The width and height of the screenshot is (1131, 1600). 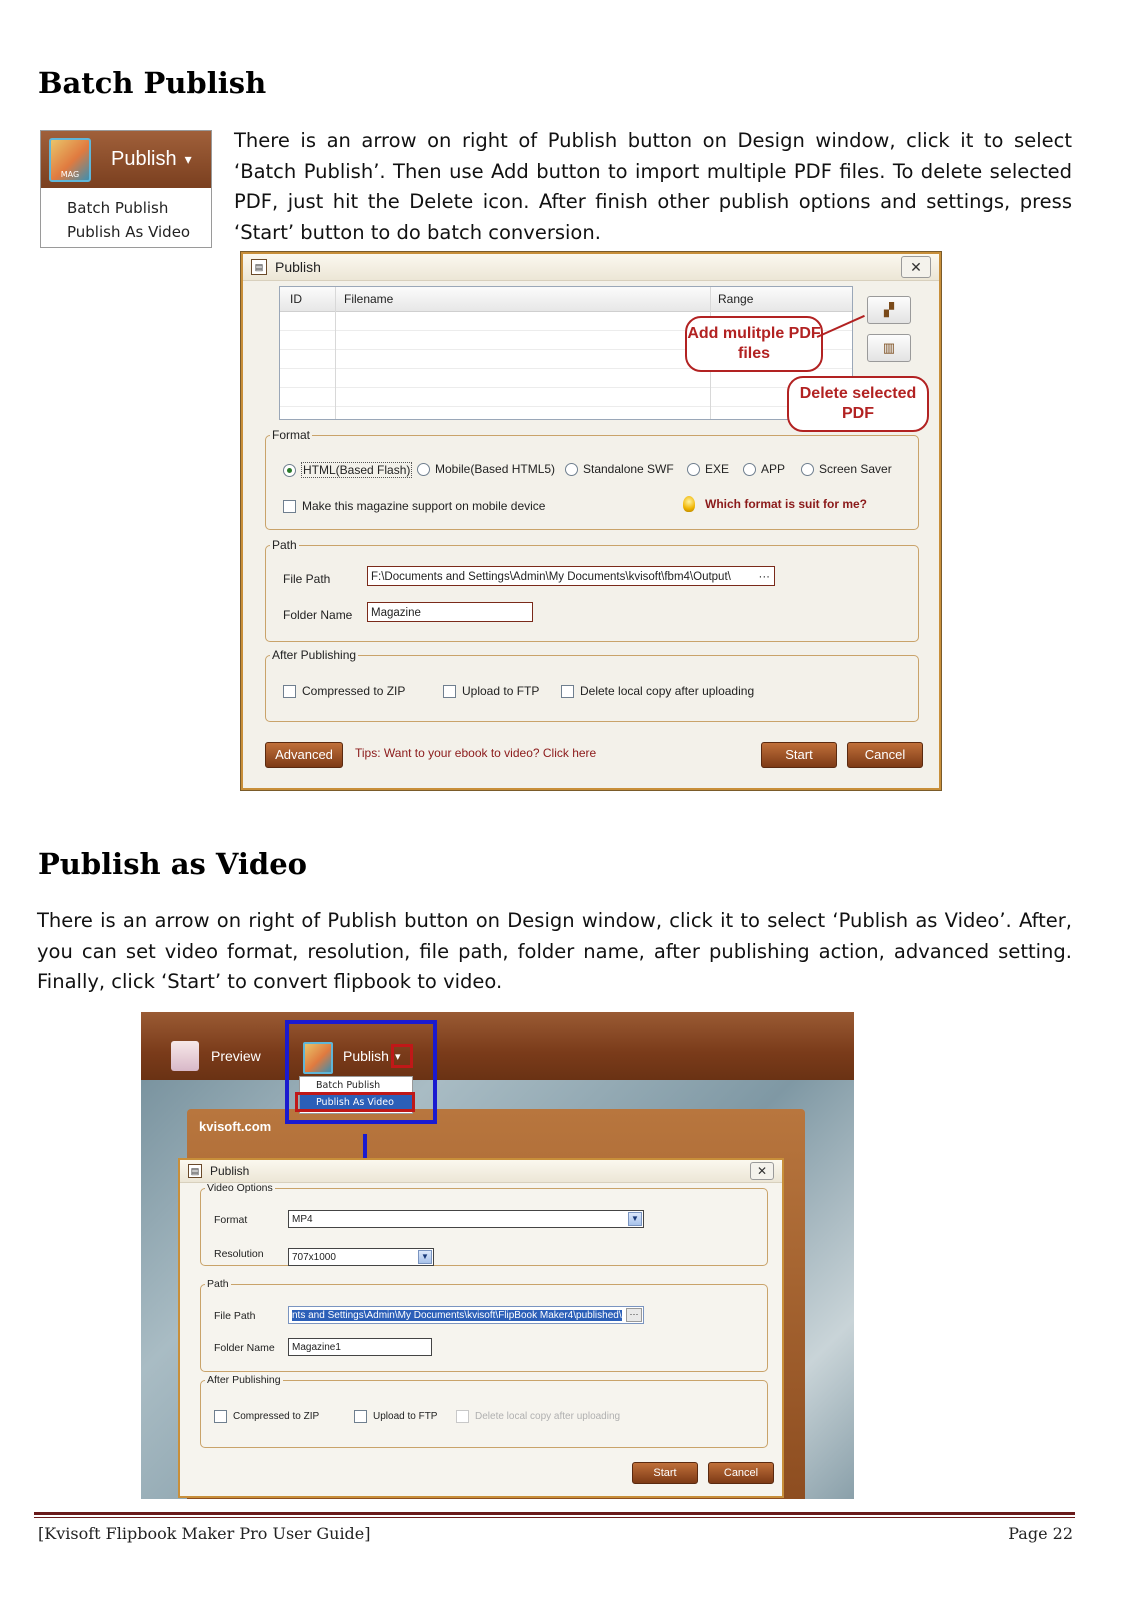 What do you see at coordinates (846, 469) in the screenshot?
I see `format-screen-saver: Screen Saver` at bounding box center [846, 469].